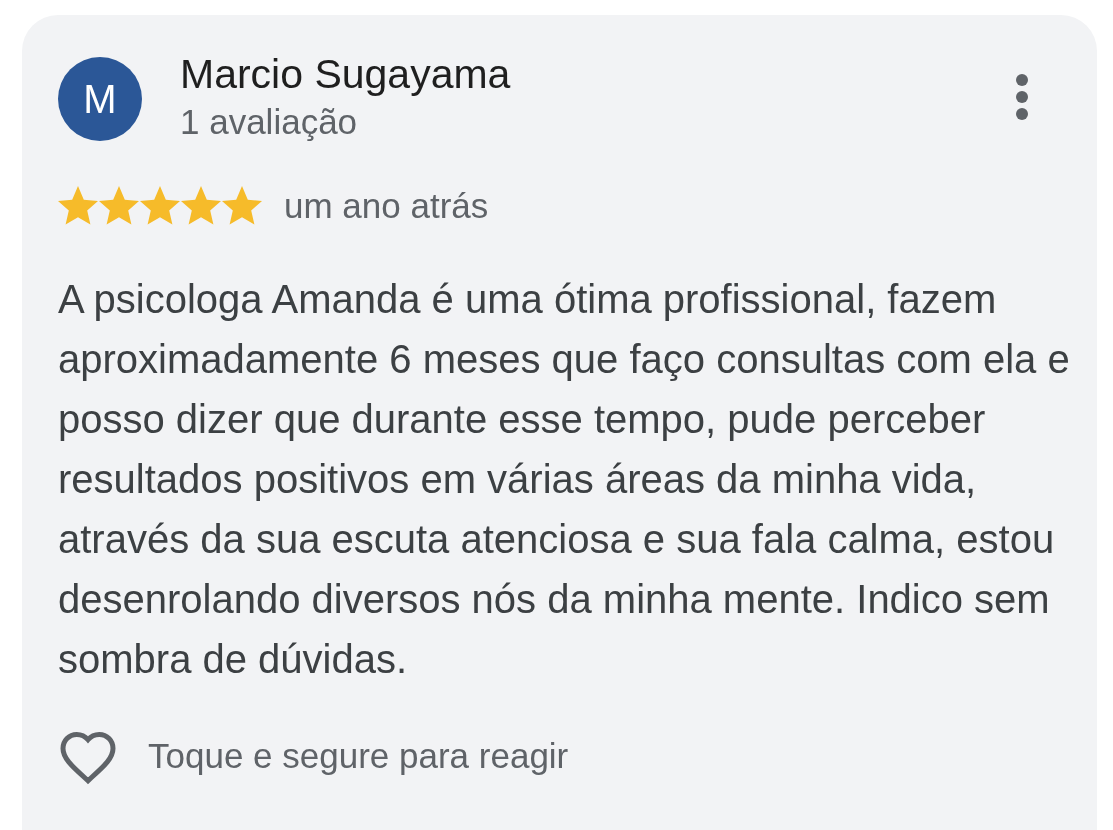  What do you see at coordinates (386, 206) in the screenshot?
I see `review-time: um ano atrás` at bounding box center [386, 206].